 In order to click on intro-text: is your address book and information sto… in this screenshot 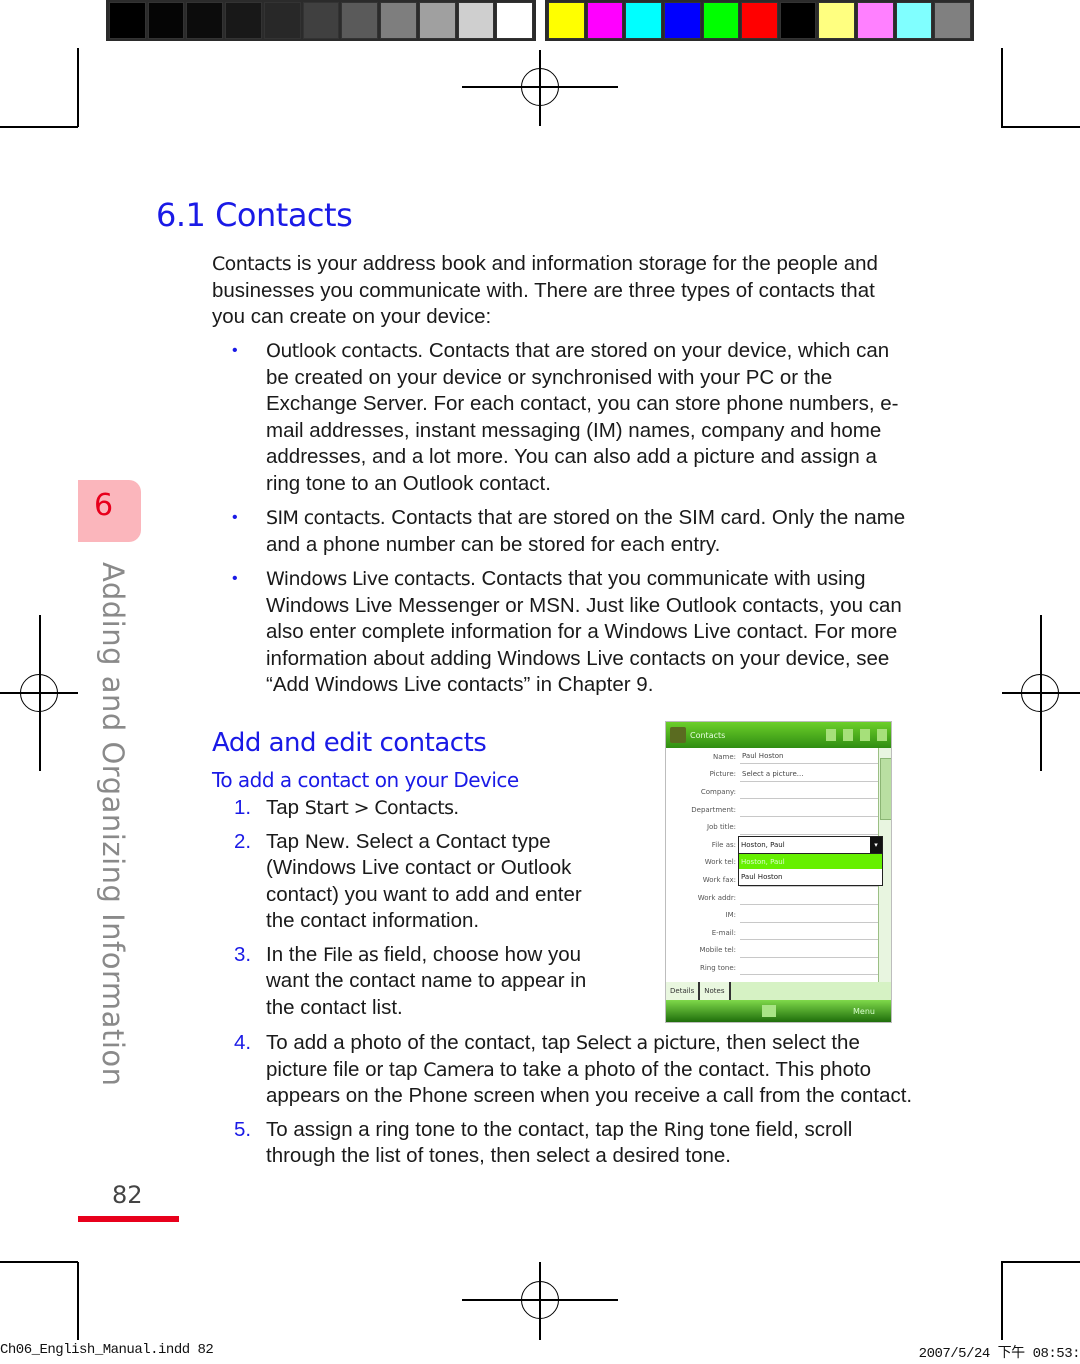, I will do `click(545, 290)`.